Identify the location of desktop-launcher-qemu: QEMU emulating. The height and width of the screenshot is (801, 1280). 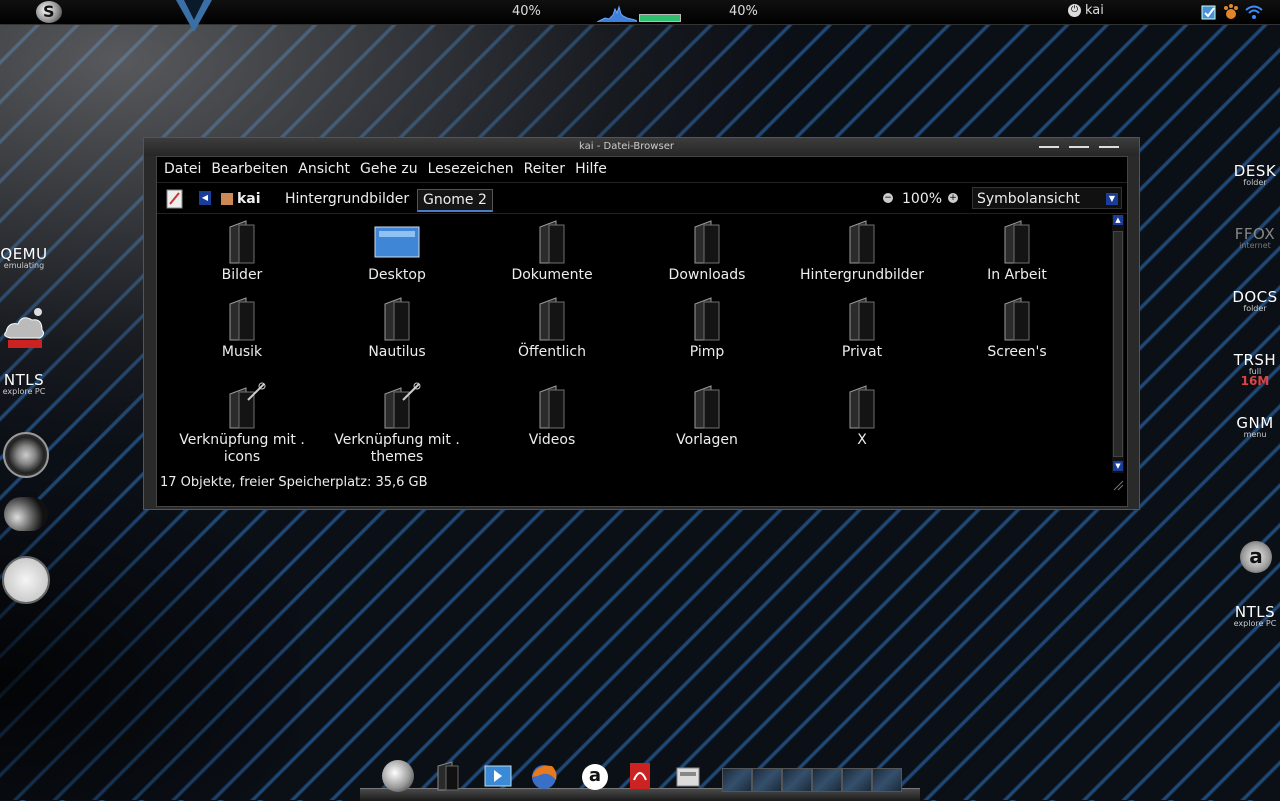
(24, 257).